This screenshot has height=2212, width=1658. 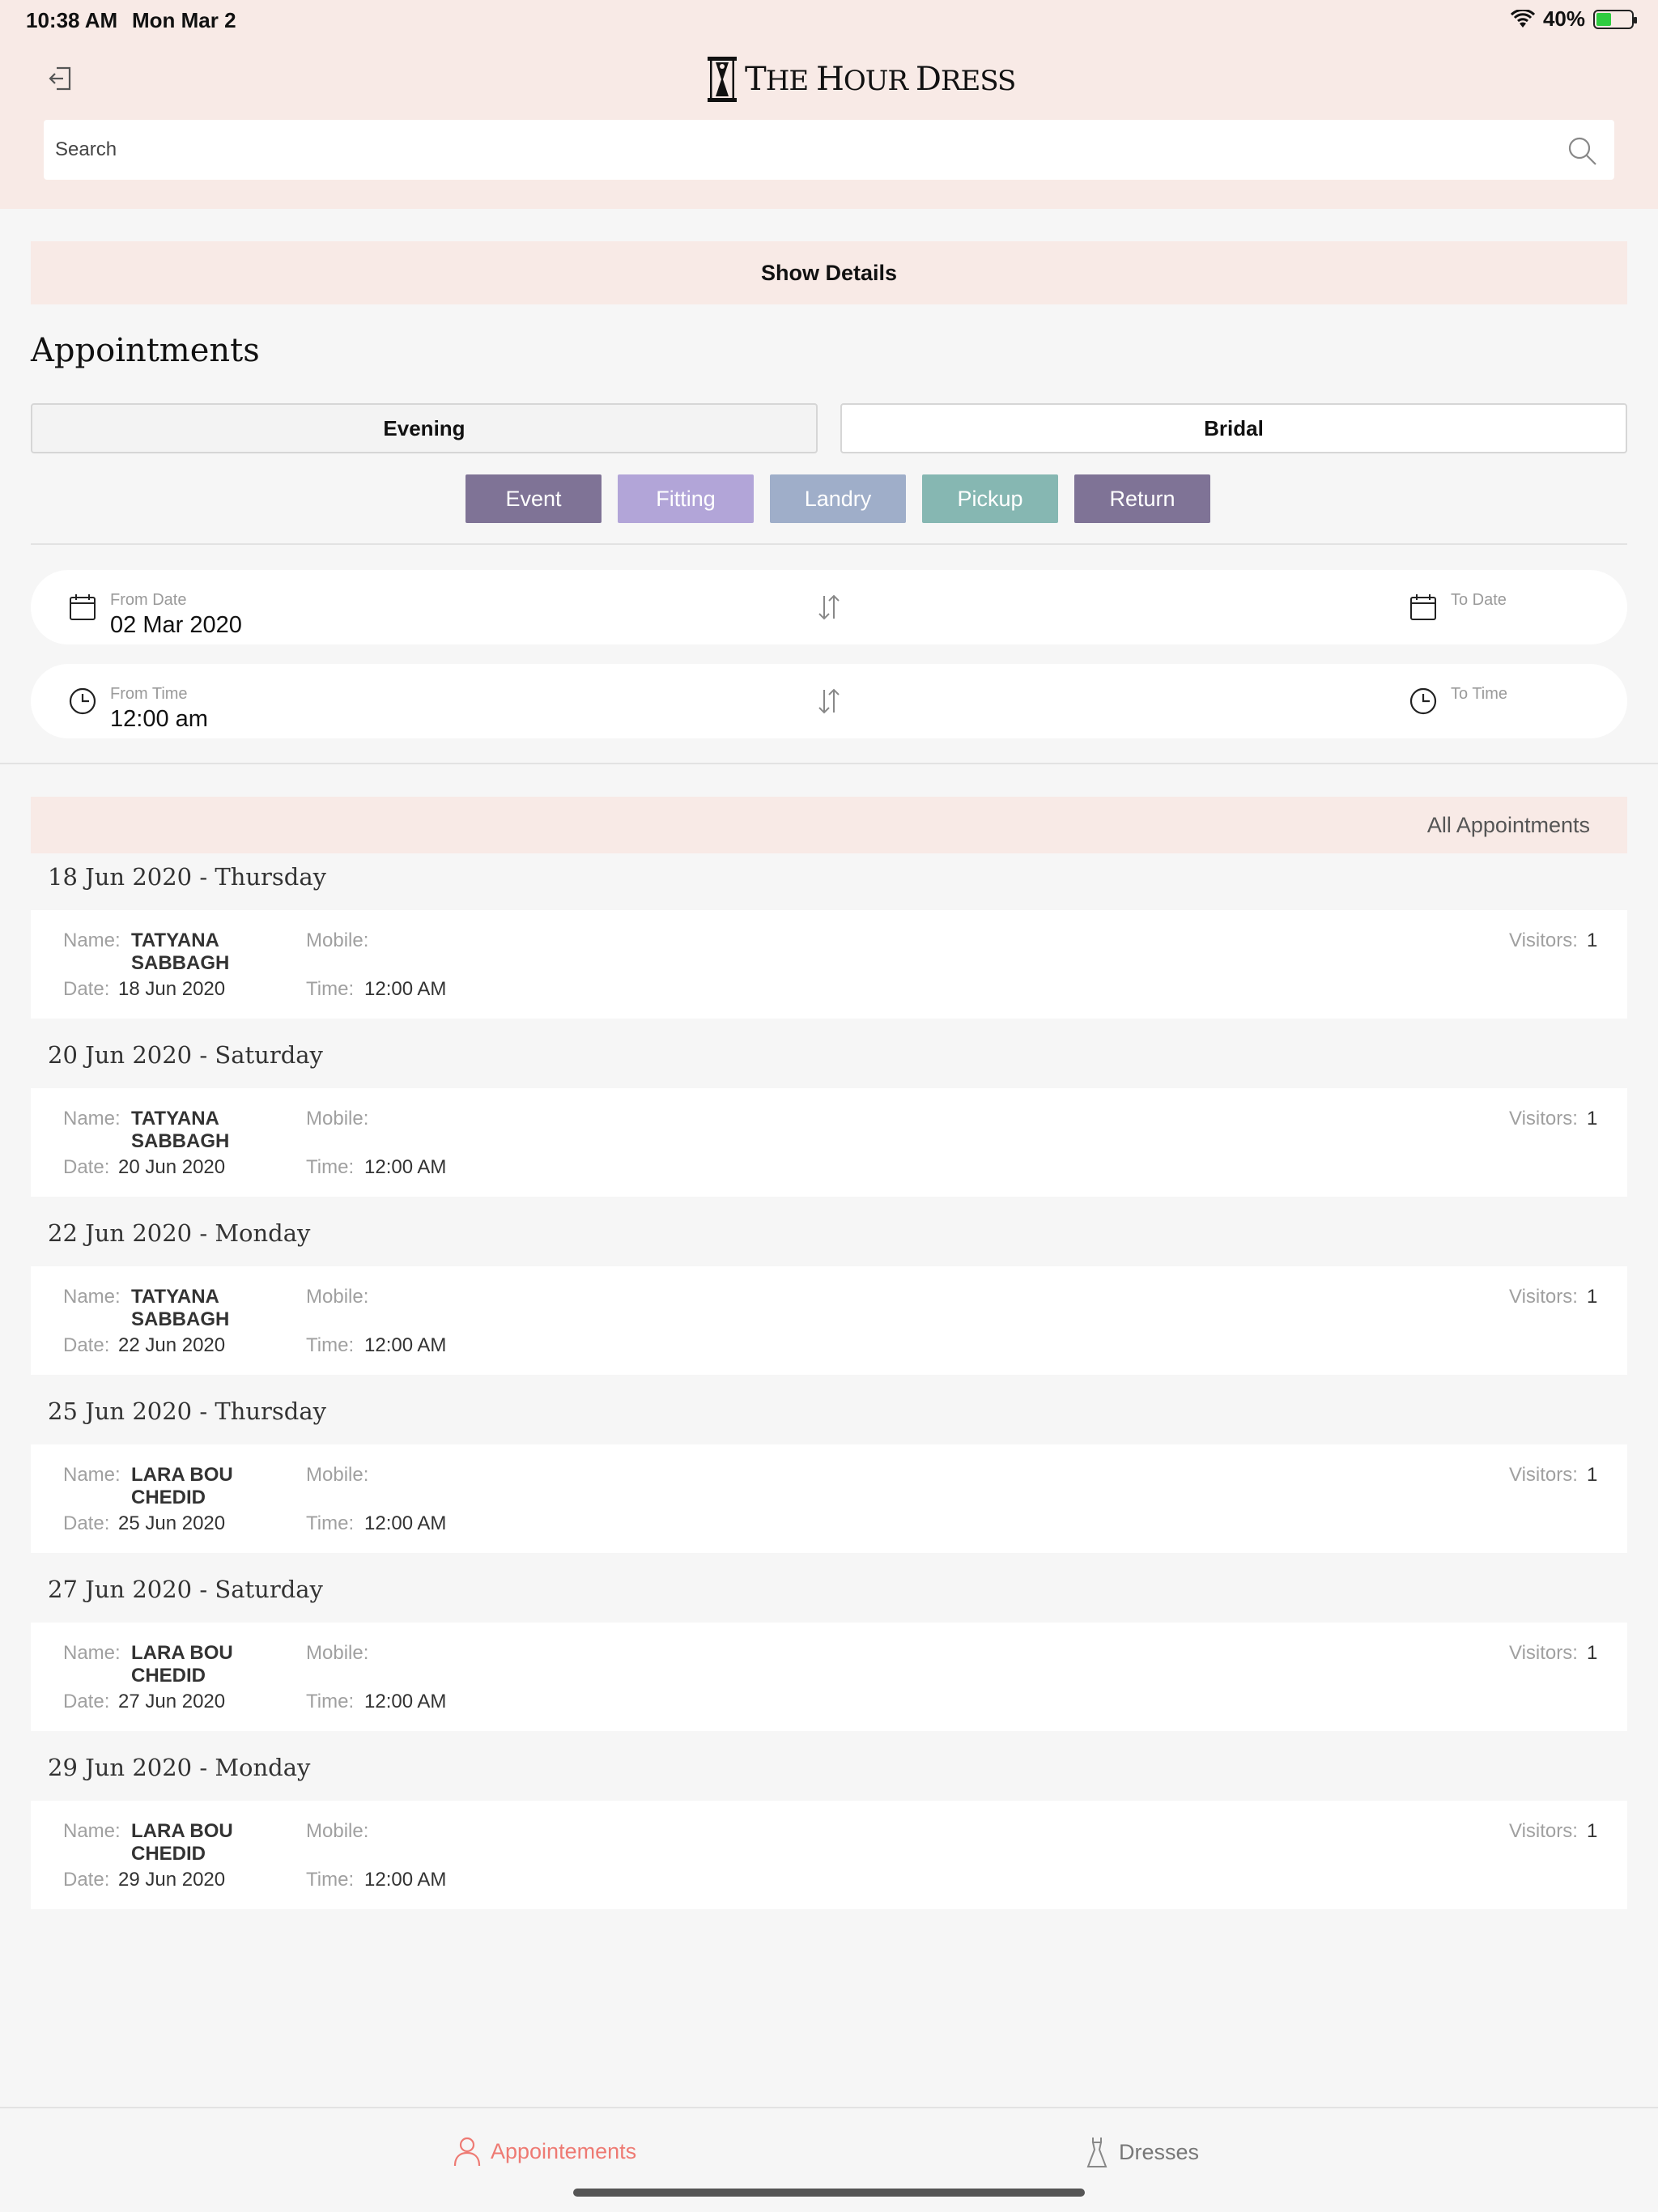 What do you see at coordinates (148, 600) in the screenshot?
I see `from-date-label: From Date` at bounding box center [148, 600].